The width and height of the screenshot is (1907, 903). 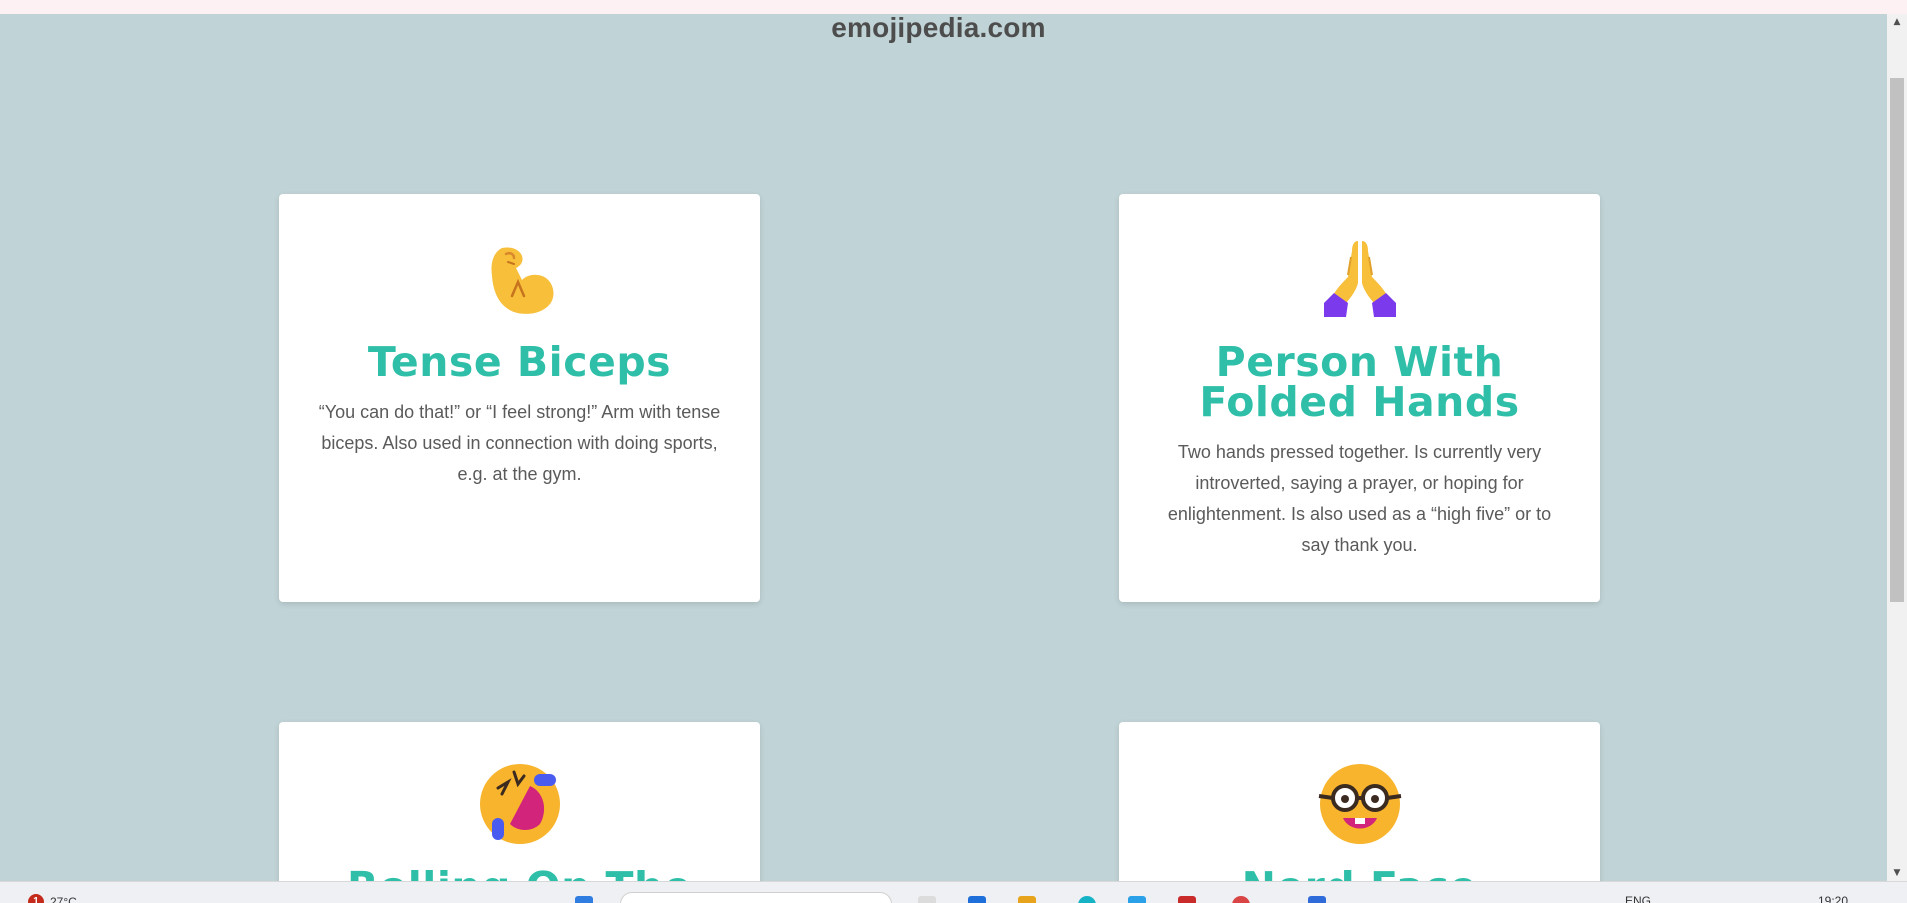 What do you see at coordinates (1897, 22) in the screenshot?
I see `scroll-up-arrow-icon: ▲` at bounding box center [1897, 22].